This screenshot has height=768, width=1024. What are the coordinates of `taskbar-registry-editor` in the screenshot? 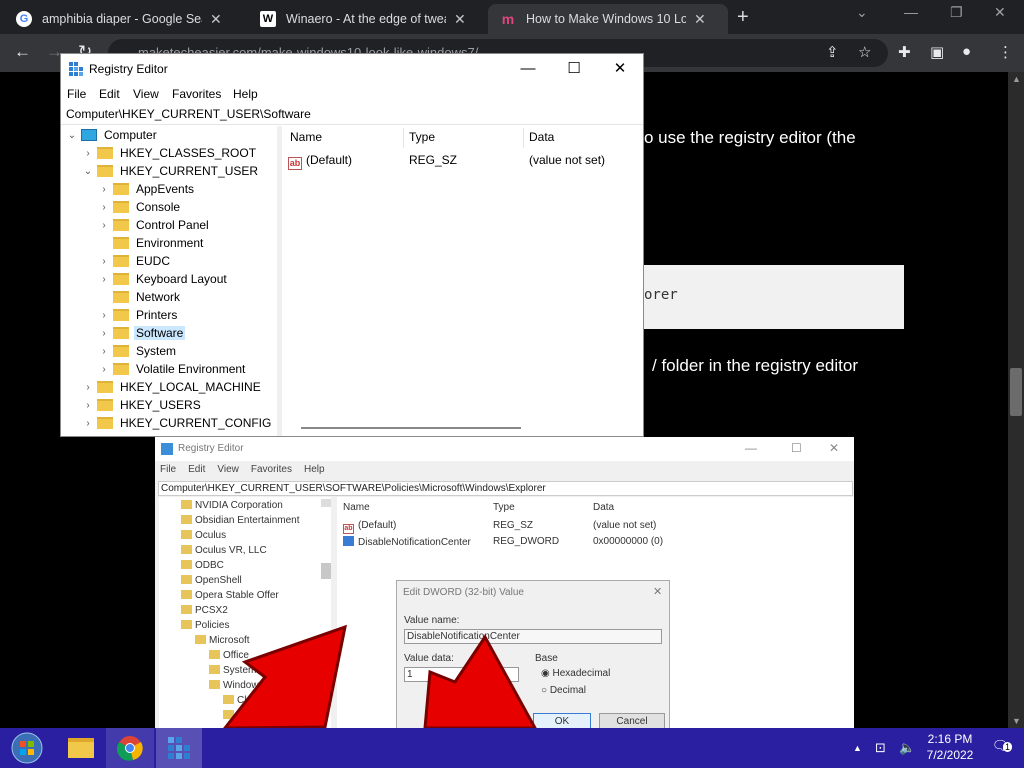 It's located at (179, 748).